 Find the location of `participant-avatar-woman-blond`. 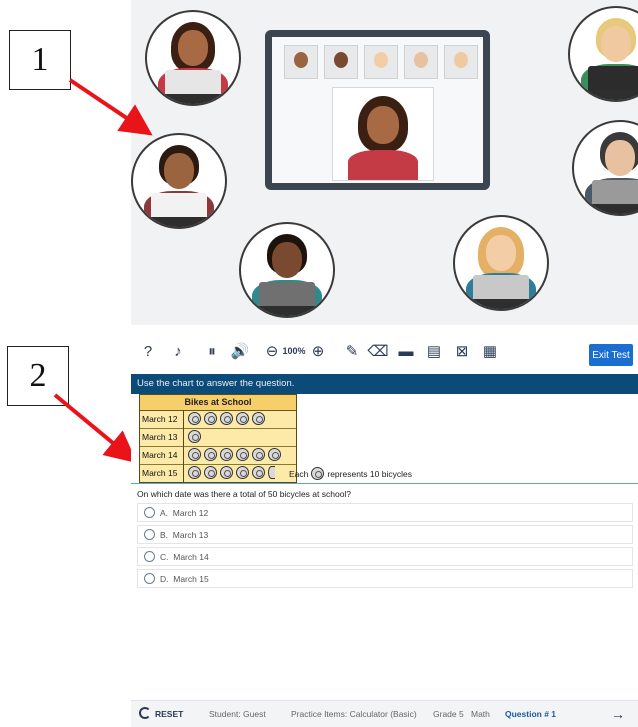

participant-avatar-woman-blond is located at coordinates (501, 263).